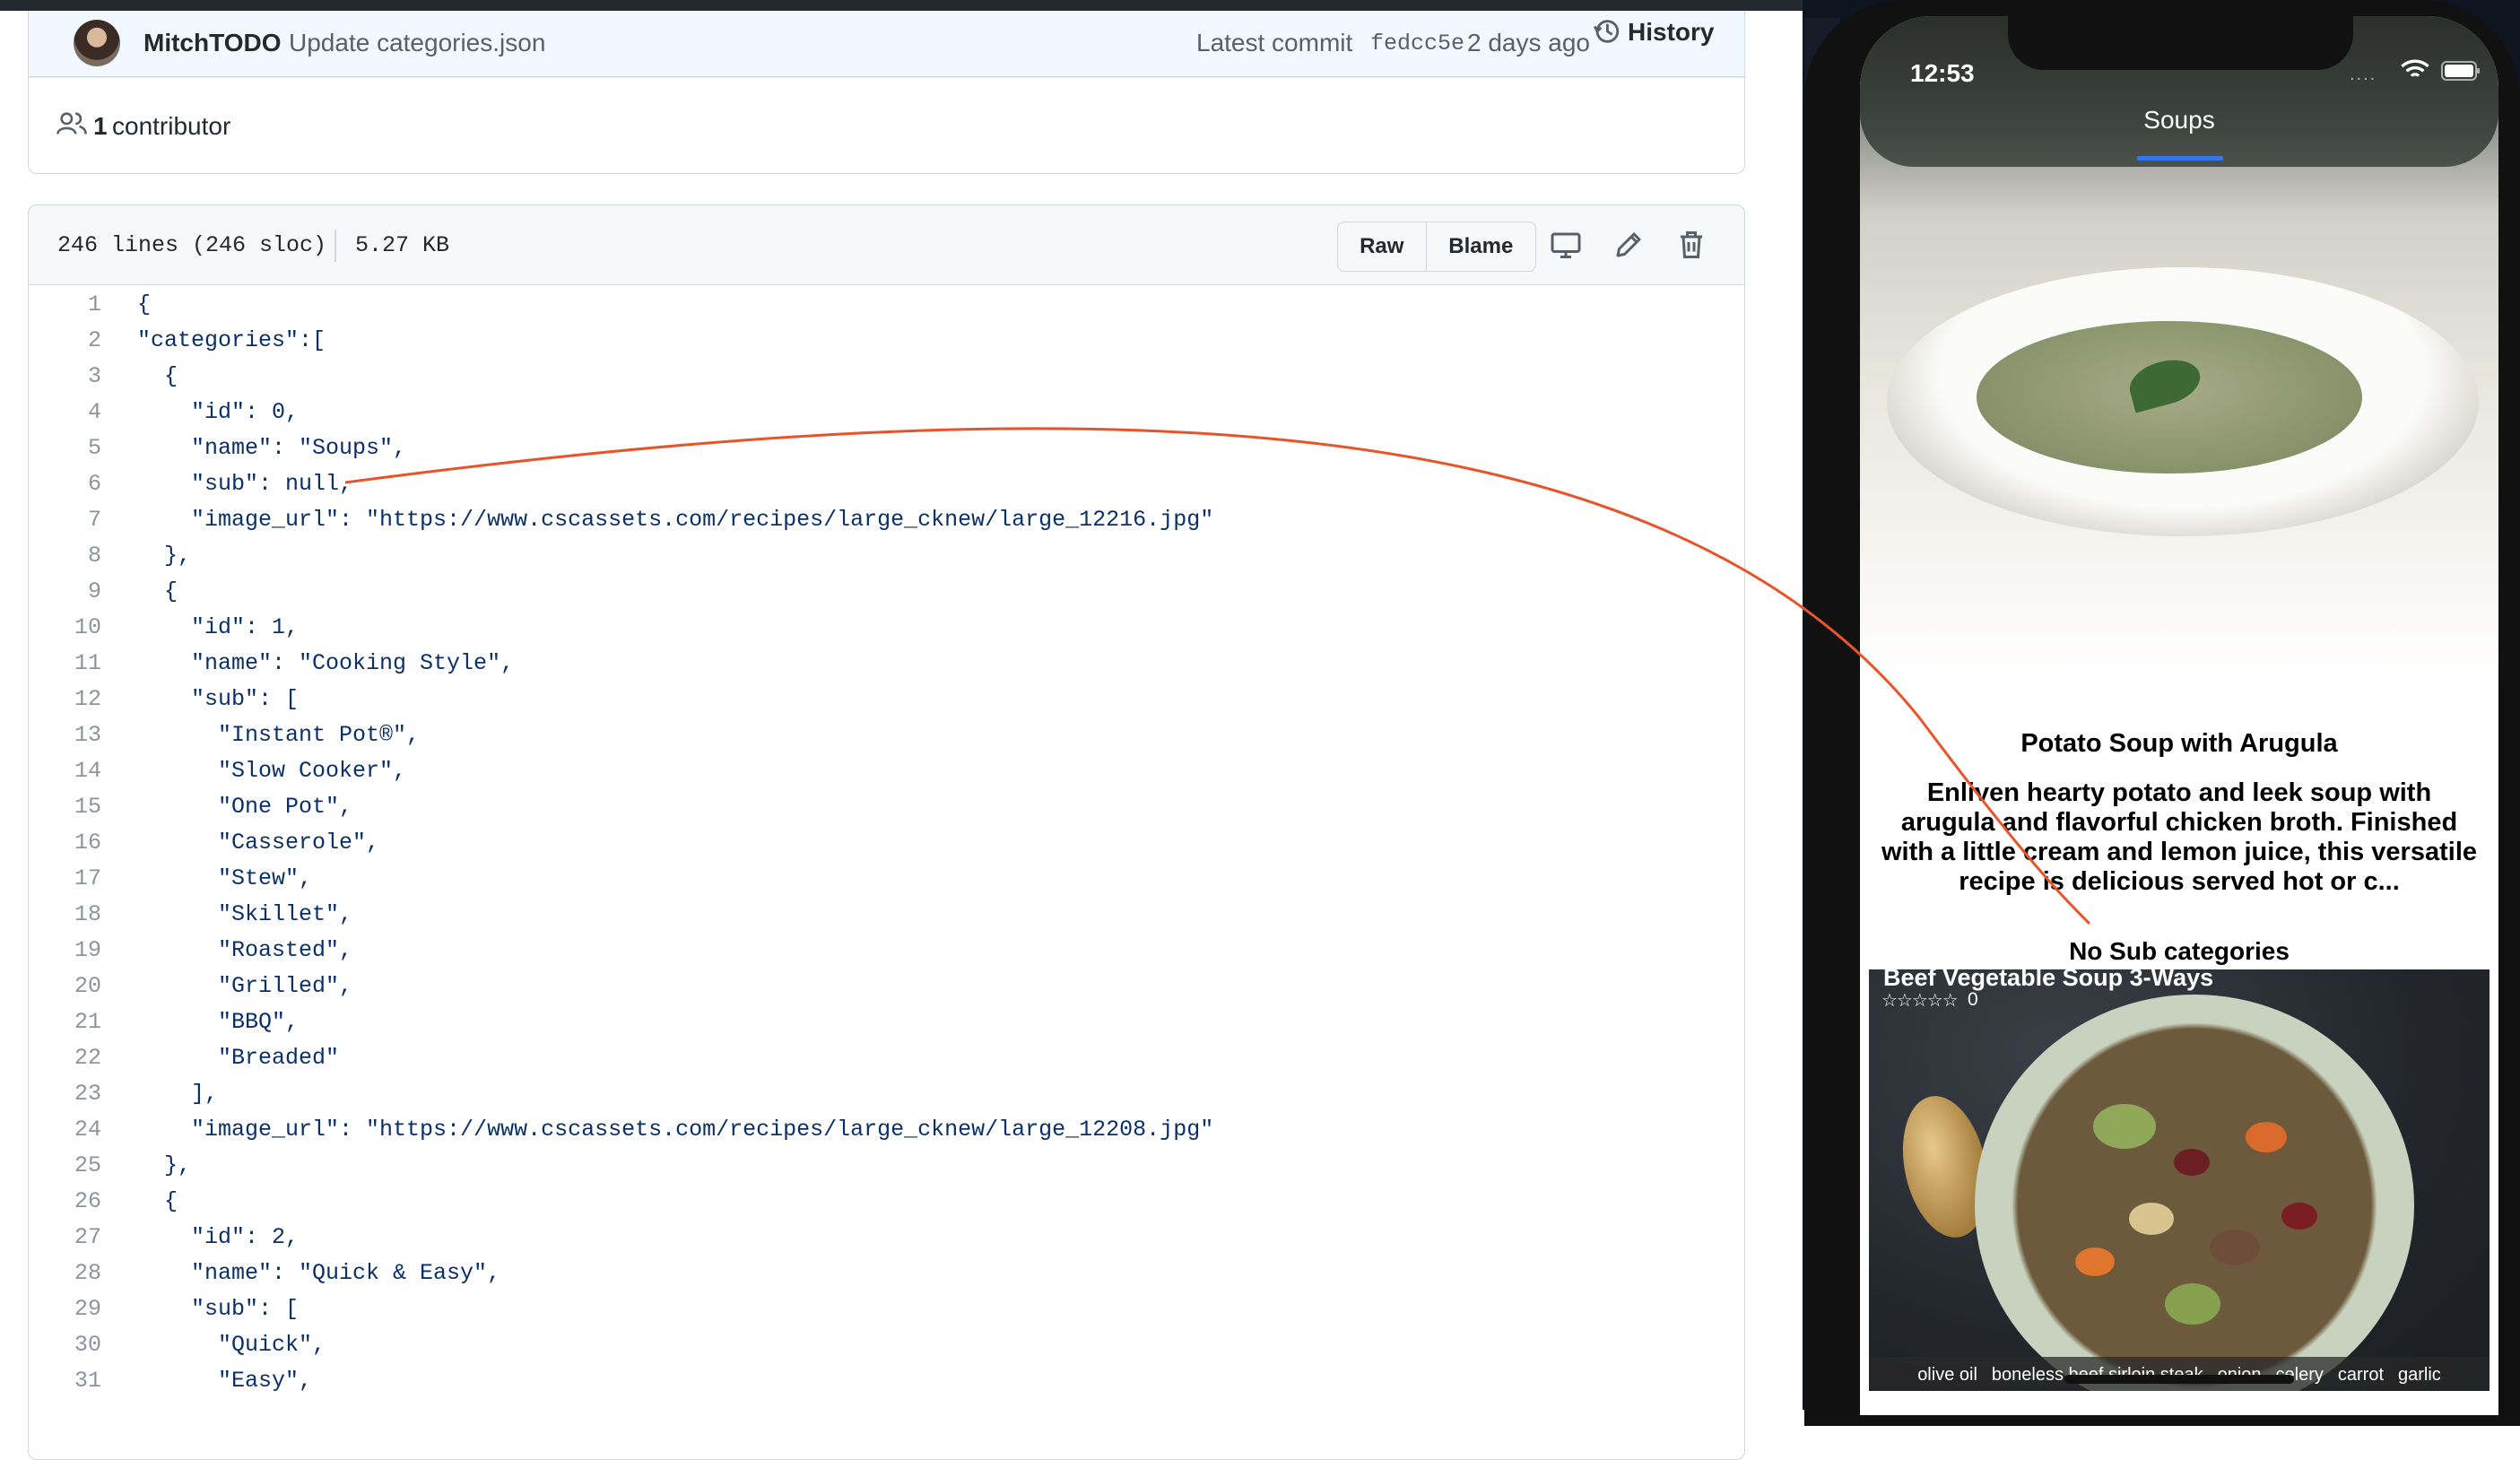 The image size is (2520, 1460). I want to click on line-number: 20, so click(64, 986).